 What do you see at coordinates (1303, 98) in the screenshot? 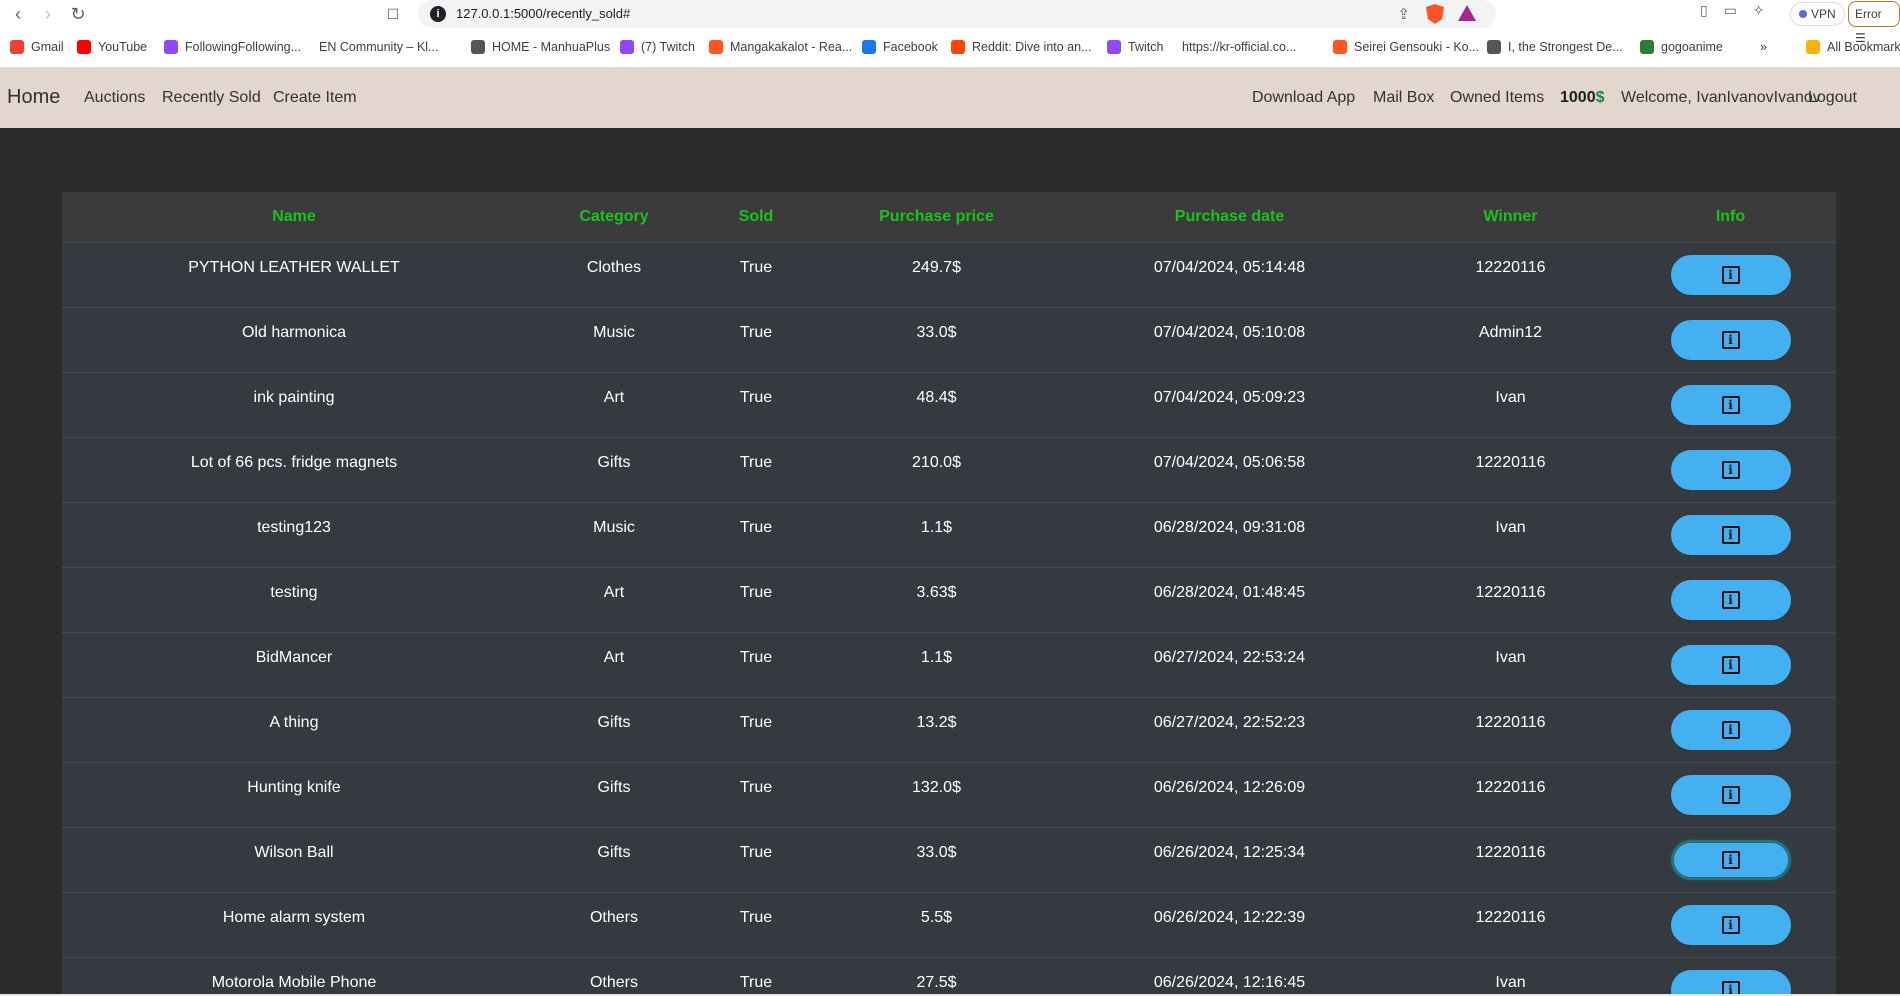
I see `nav-download-app: Download App` at bounding box center [1303, 98].